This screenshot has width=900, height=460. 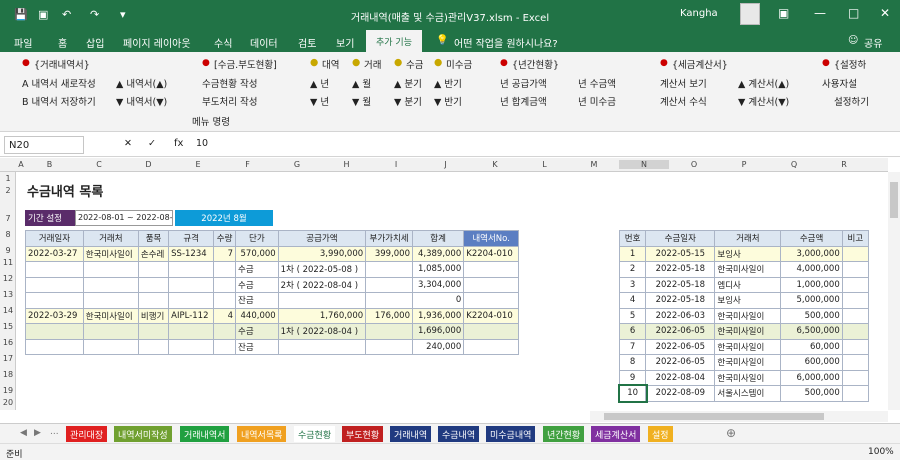 I want to click on invoice-view-button: 계산서 보기, so click(x=683, y=83).